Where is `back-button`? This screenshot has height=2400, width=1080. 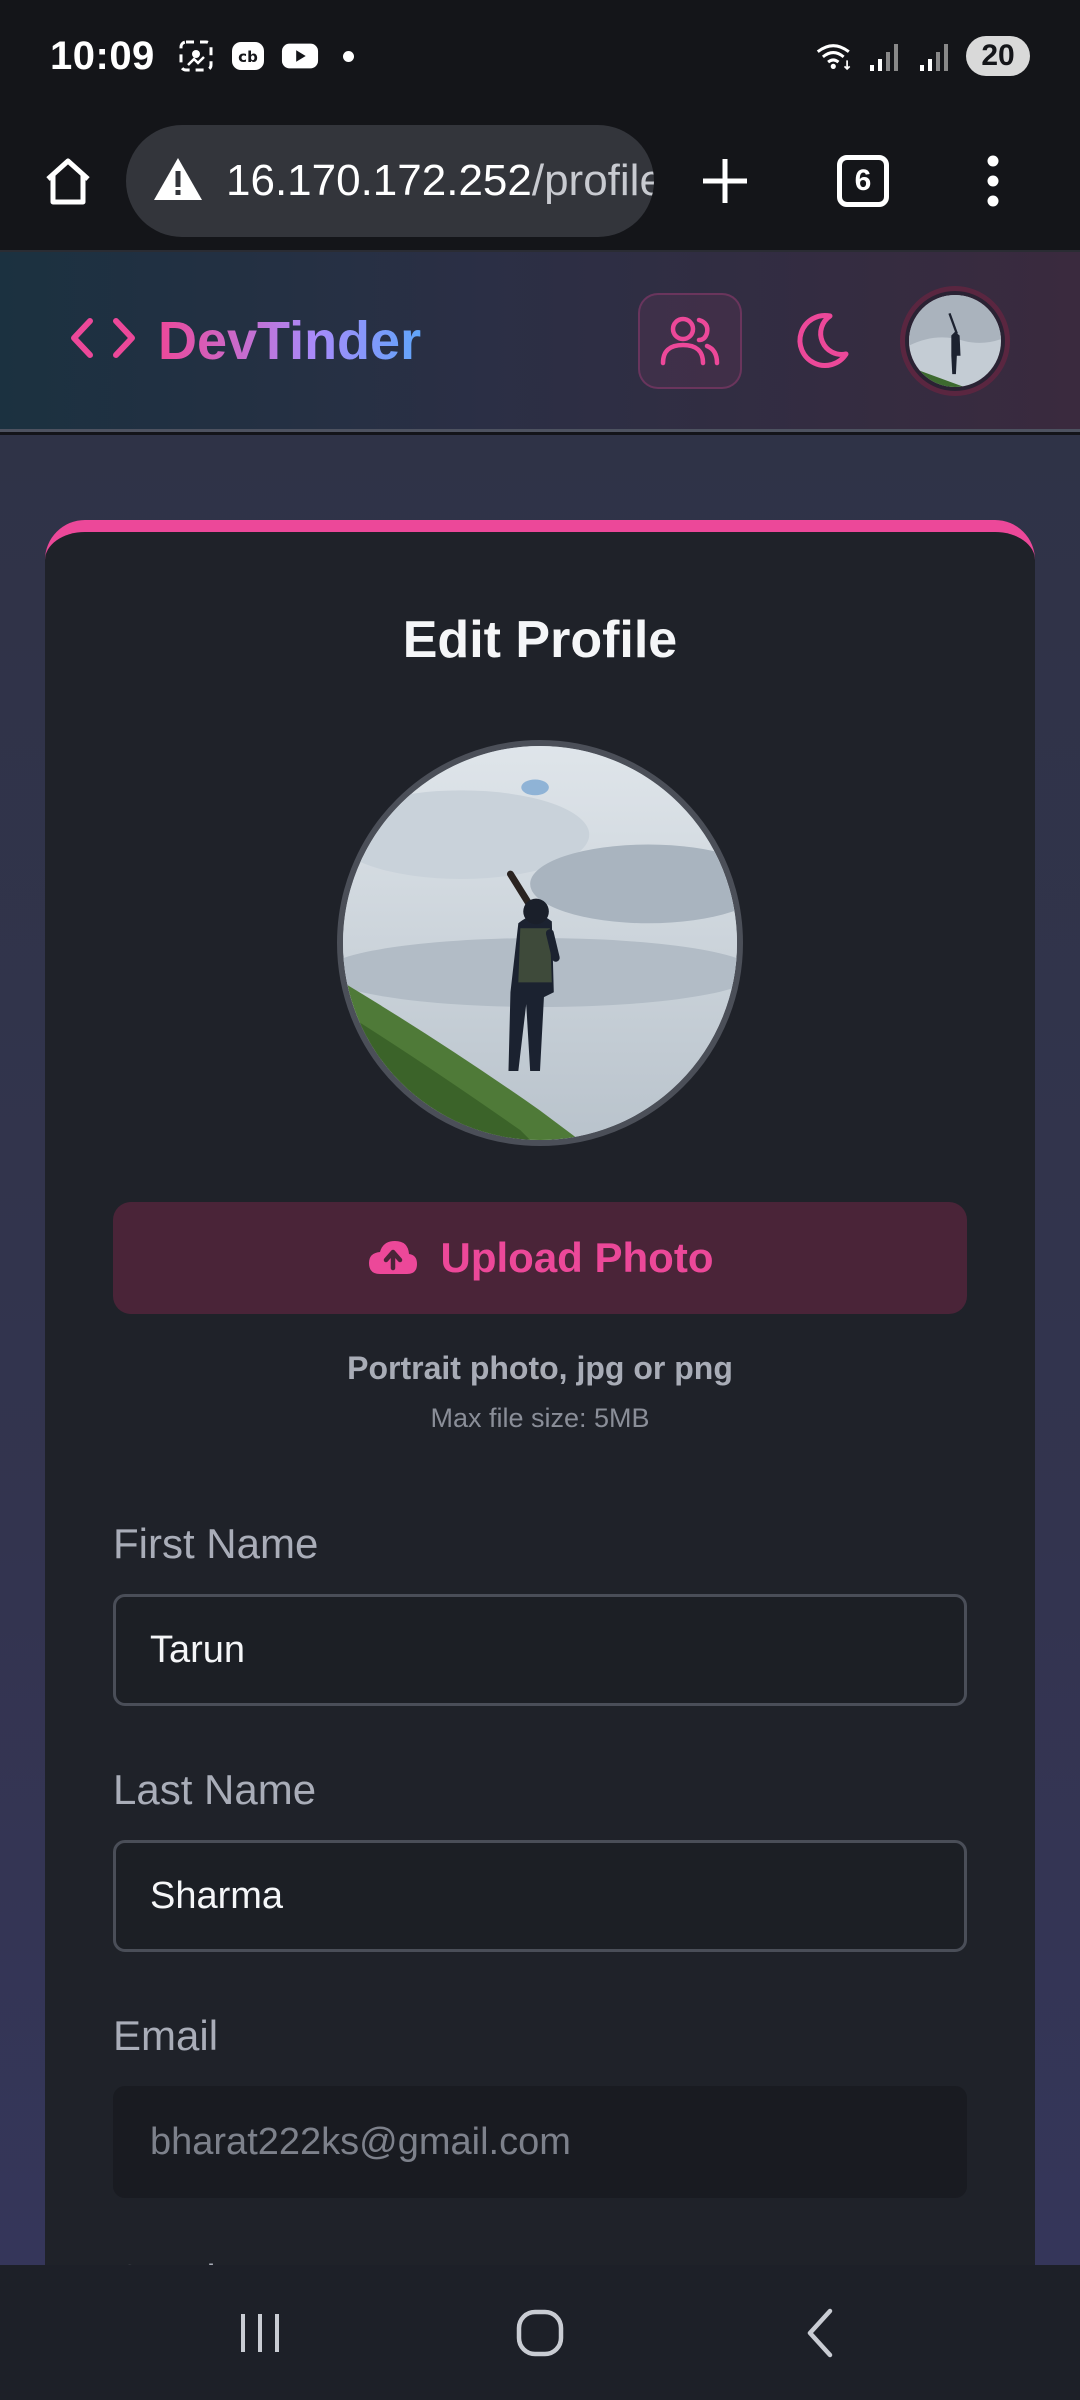 back-button is located at coordinates (820, 2333).